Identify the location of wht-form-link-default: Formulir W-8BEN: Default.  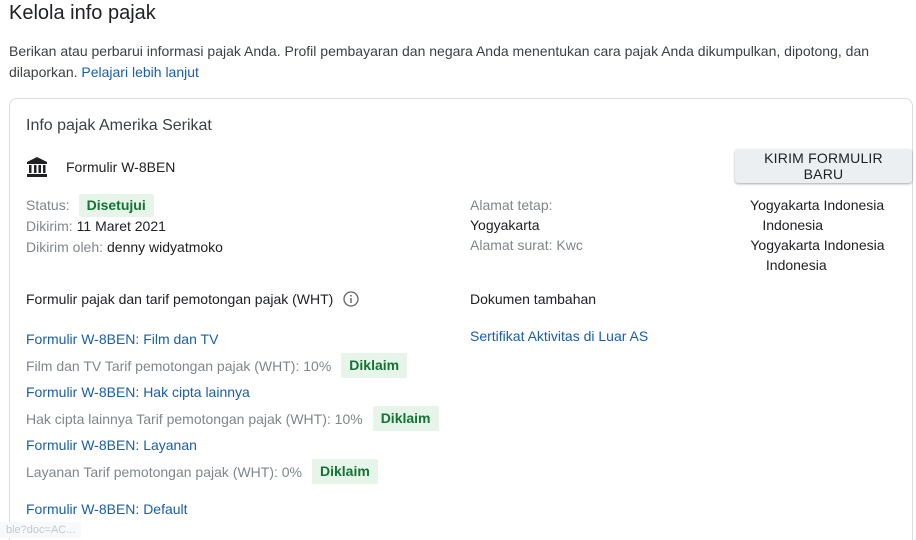
(107, 509).